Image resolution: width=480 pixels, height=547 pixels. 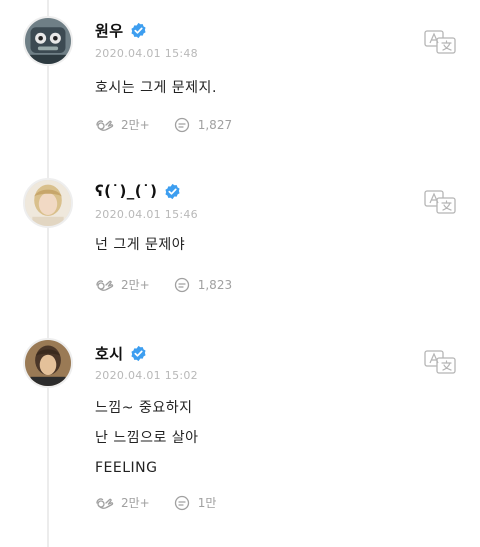 I want to click on post-line: 느낌~ 중요하지, so click(x=144, y=408).